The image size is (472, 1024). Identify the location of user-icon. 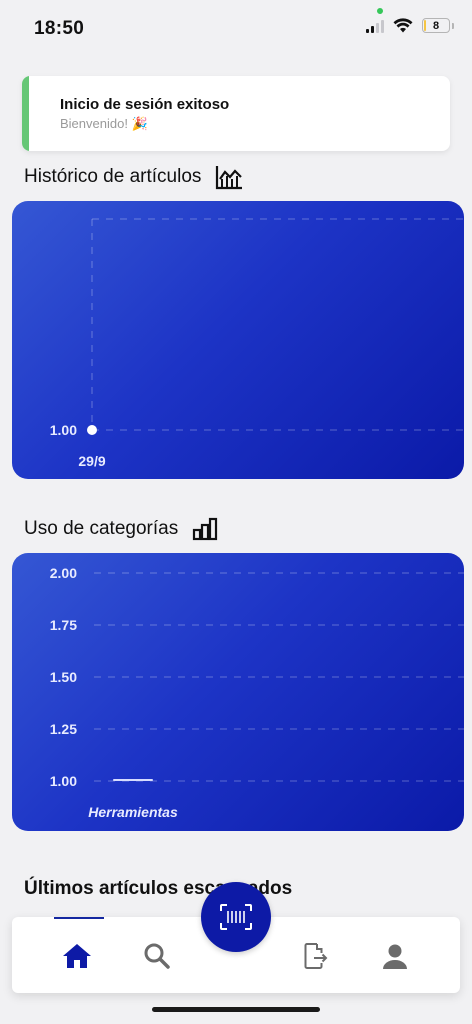
(395, 956).